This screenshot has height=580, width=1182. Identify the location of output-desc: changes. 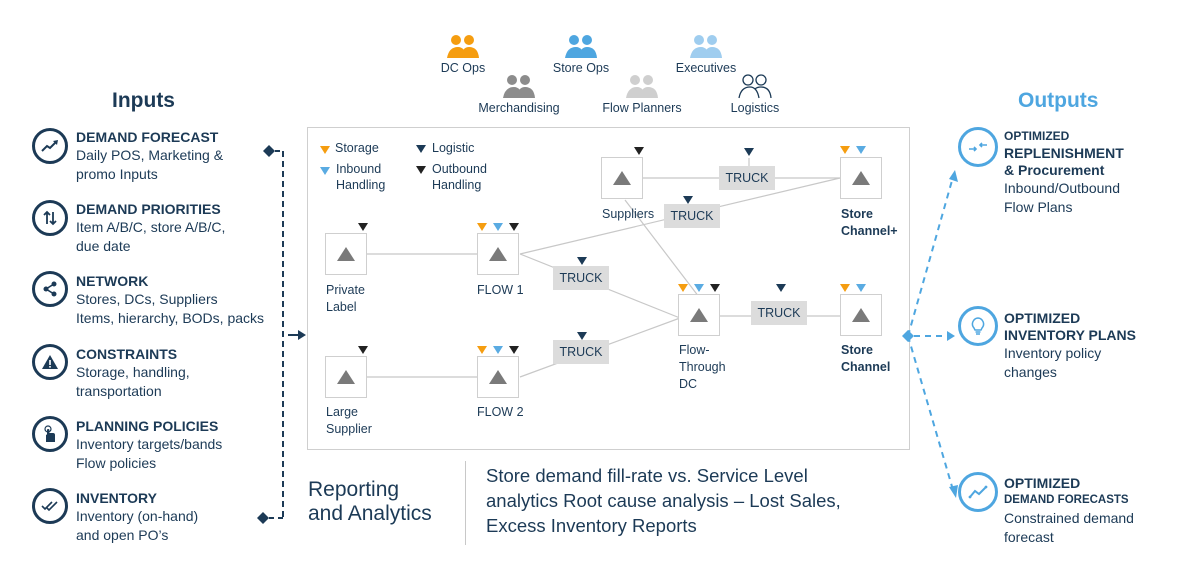
(1030, 372).